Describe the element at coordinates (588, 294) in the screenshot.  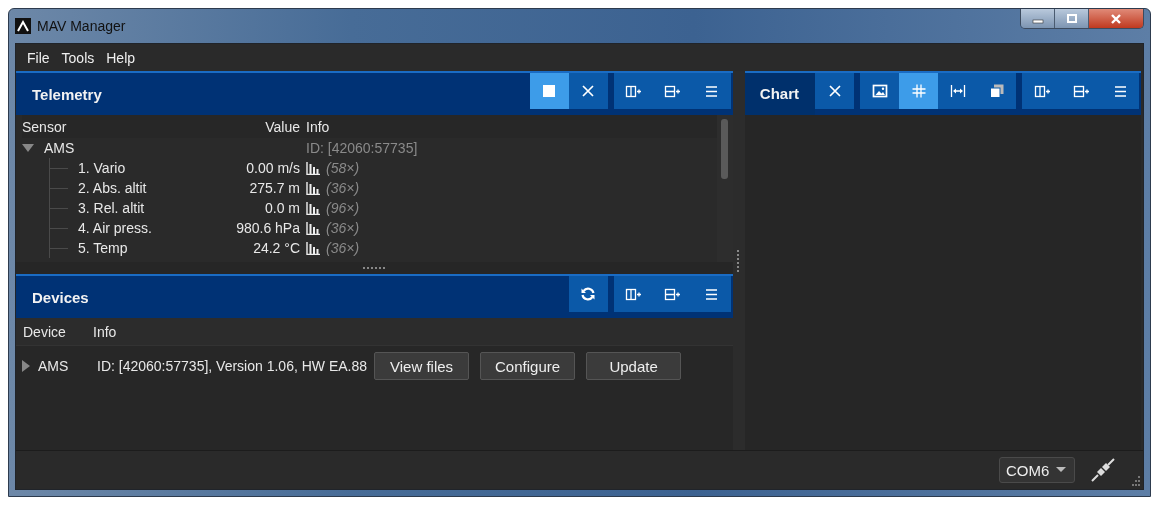
I see `refresh-icon` at that location.